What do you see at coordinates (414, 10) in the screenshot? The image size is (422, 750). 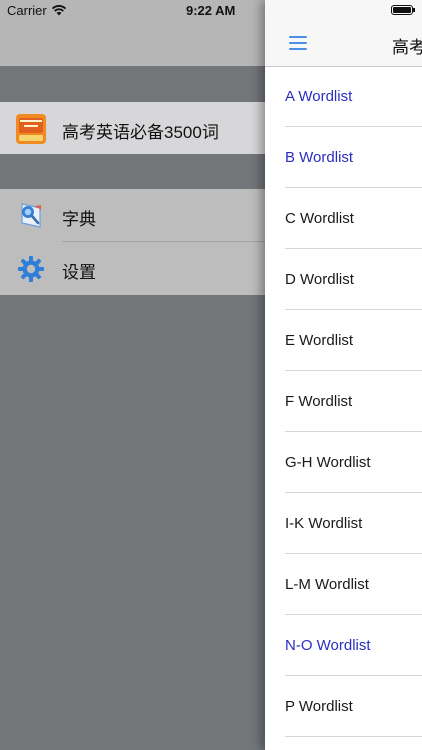 I see `battery-cap` at bounding box center [414, 10].